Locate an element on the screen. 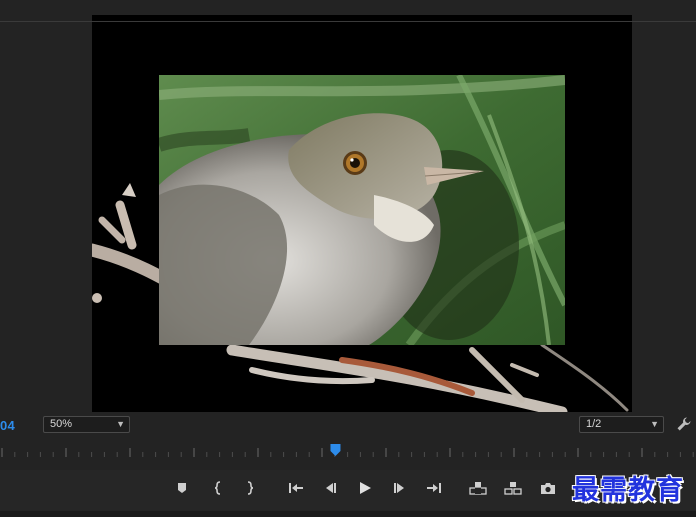 Image resolution: width=696 pixels, height=517 pixels. playback-resolution-select: 1/2 ▼ is located at coordinates (621, 424).